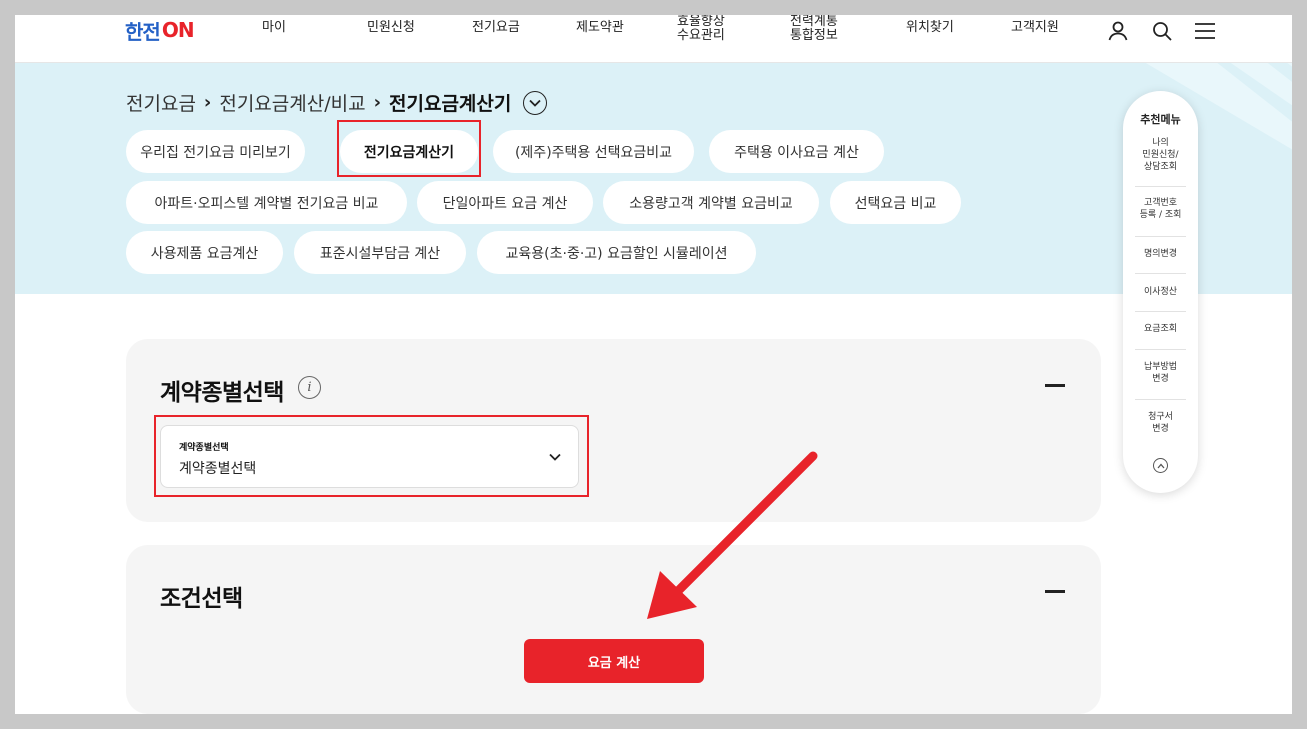  What do you see at coordinates (505, 202) in the screenshot?
I see `chip-single-apartment-calc: 단일아파트 요금 계산` at bounding box center [505, 202].